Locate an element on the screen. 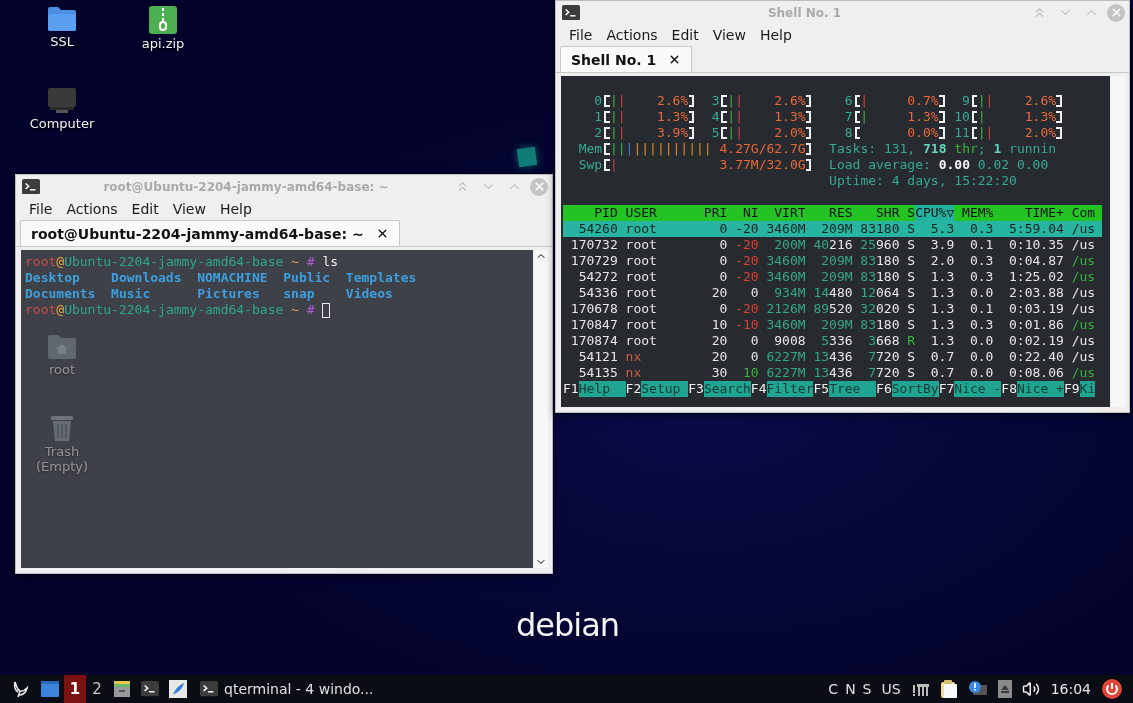 The width and height of the screenshot is (1133, 703). notification-icon is located at coordinates (977, 689).